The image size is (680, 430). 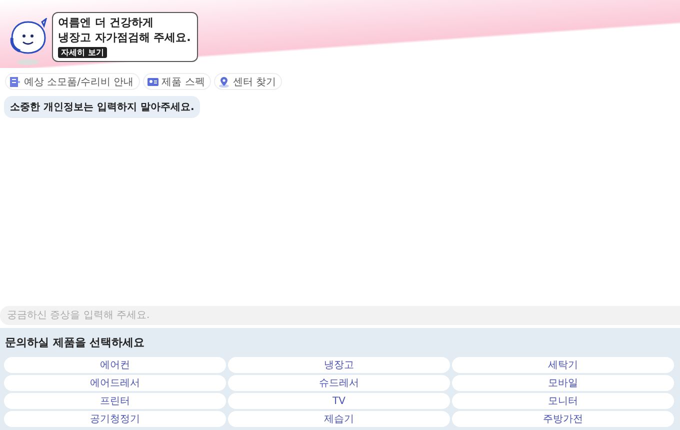 I want to click on product-button: TV, so click(x=339, y=401).